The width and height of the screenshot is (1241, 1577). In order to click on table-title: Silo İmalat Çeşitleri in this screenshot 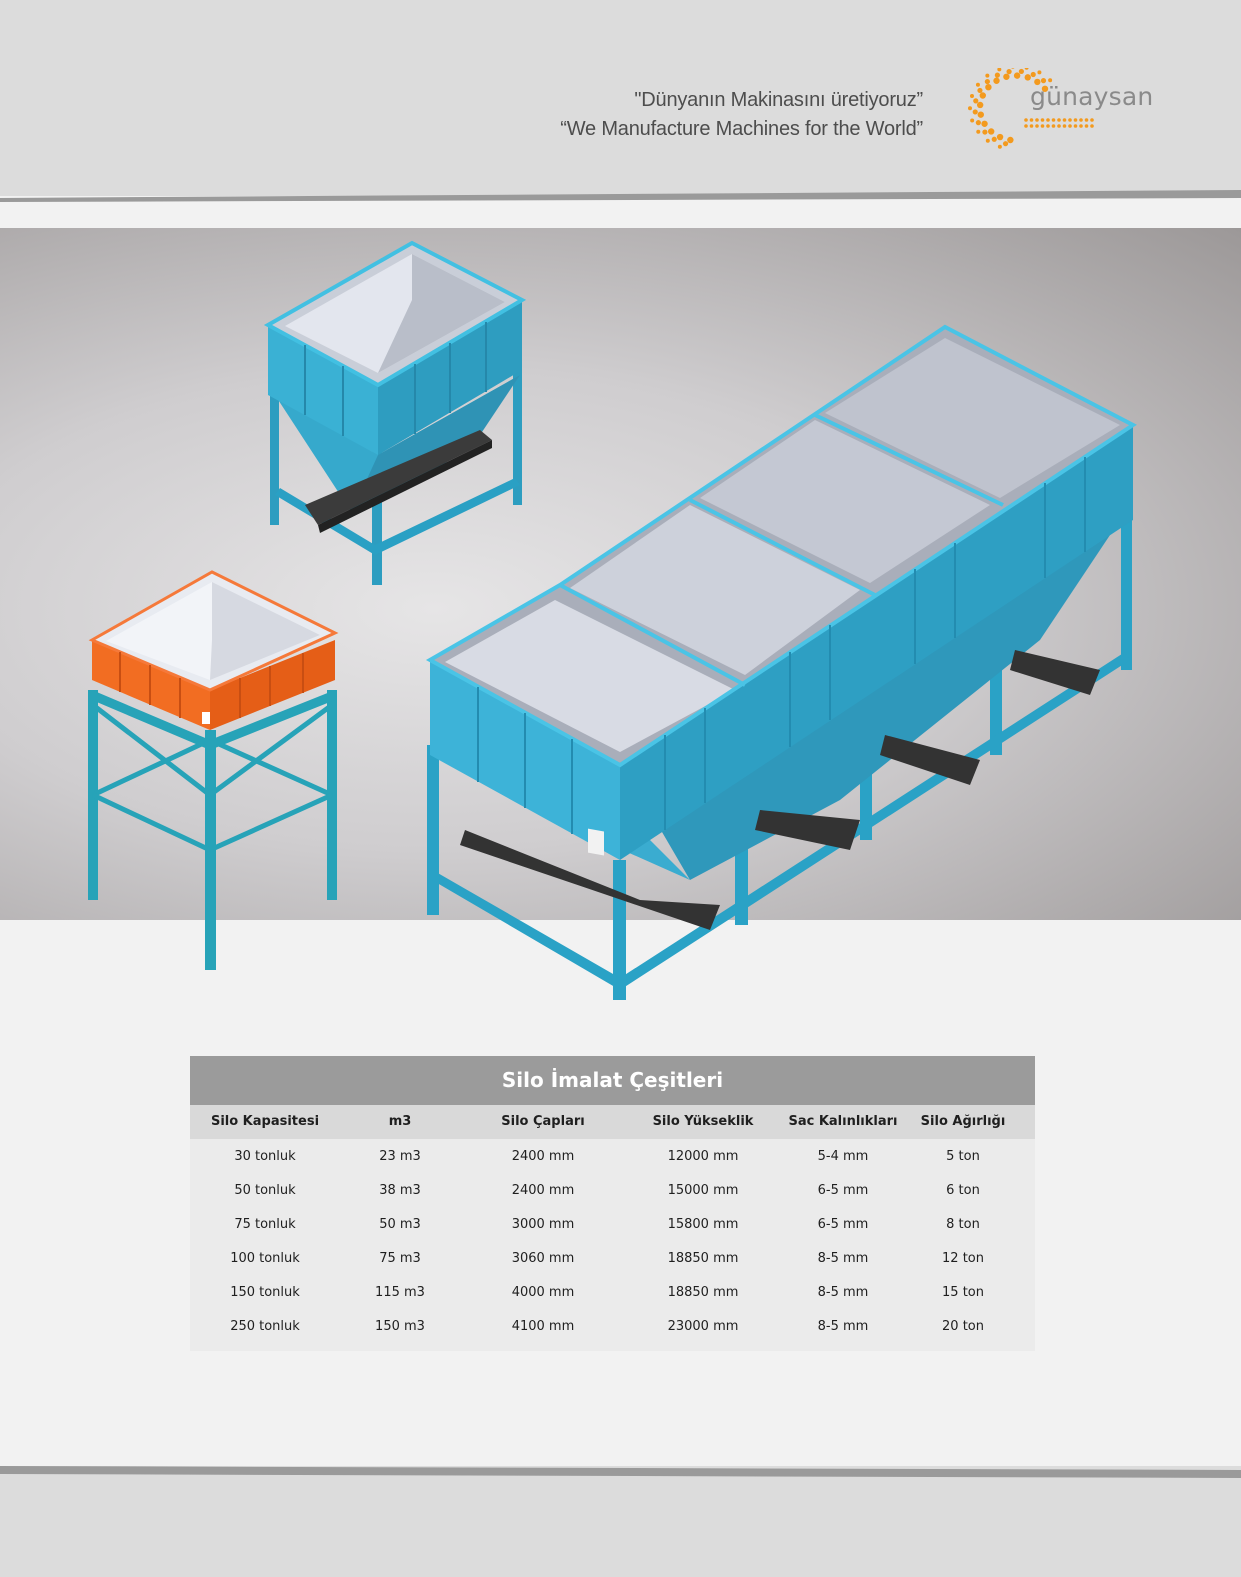, I will do `click(612, 1080)`.